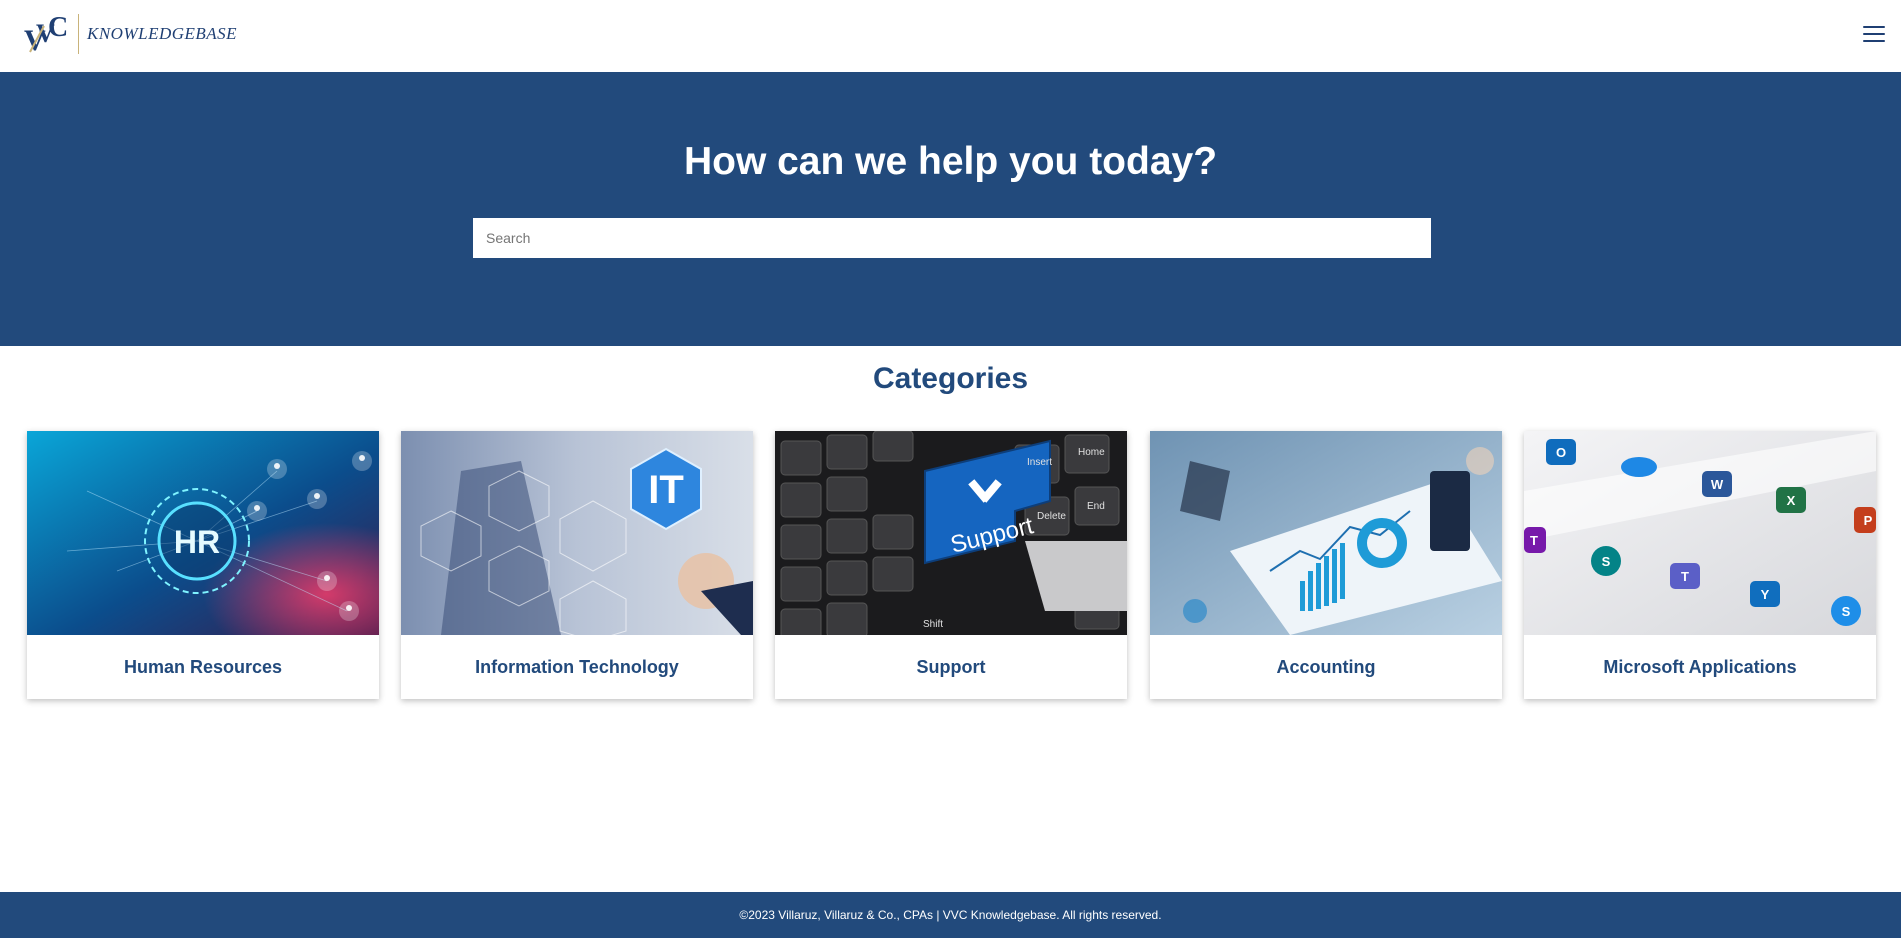 Image resolution: width=1901 pixels, height=938 pixels. I want to click on it-hexagon-image: IT, so click(577, 533).